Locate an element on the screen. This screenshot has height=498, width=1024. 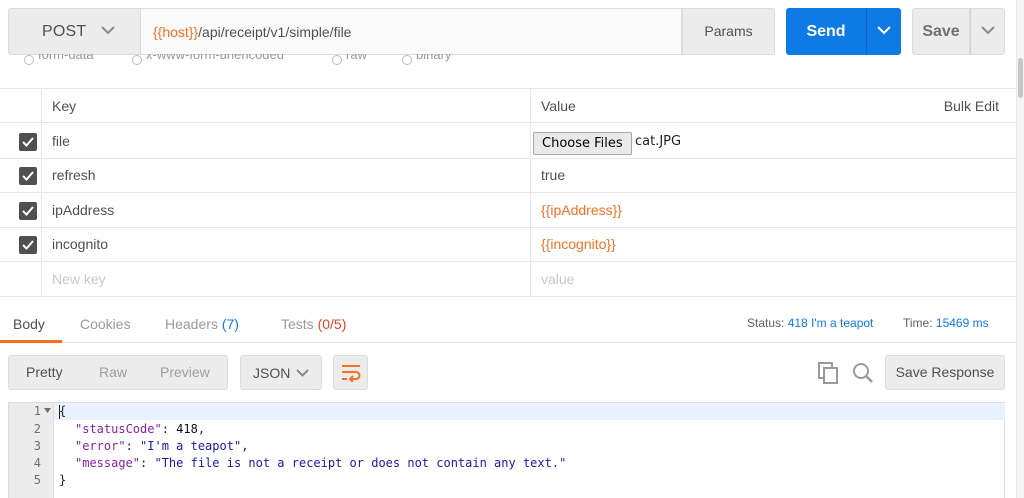
save-label: Save is located at coordinates (941, 31).